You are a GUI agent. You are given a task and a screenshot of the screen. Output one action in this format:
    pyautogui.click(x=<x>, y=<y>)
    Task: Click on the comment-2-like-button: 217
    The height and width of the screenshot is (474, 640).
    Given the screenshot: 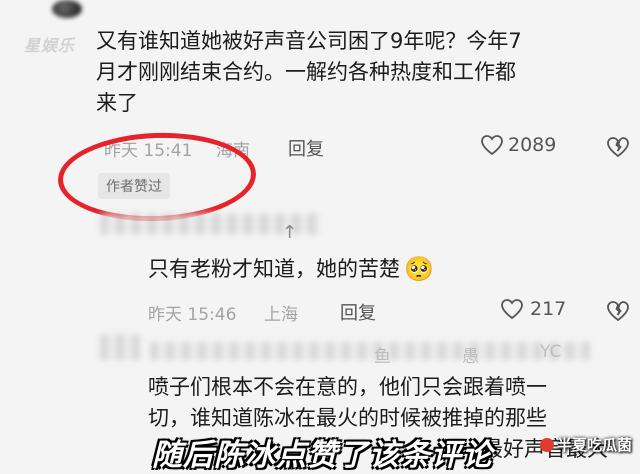 What is the action you would take?
    pyautogui.click(x=533, y=309)
    